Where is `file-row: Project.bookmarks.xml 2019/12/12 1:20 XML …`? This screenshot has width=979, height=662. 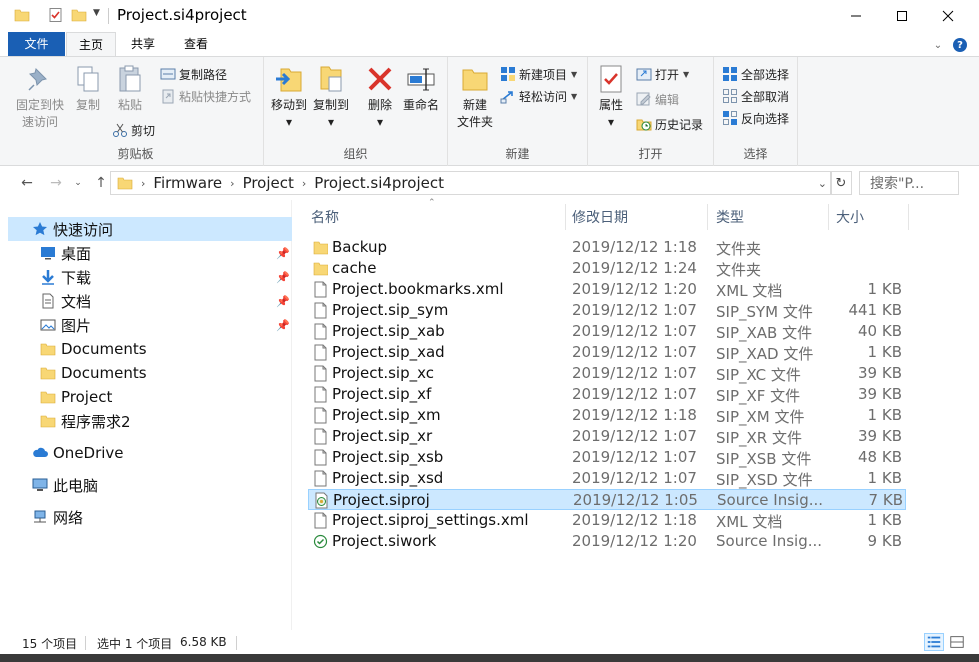 file-row: Project.bookmarks.xml 2019/12/12 1:20 XML … is located at coordinates (607, 289).